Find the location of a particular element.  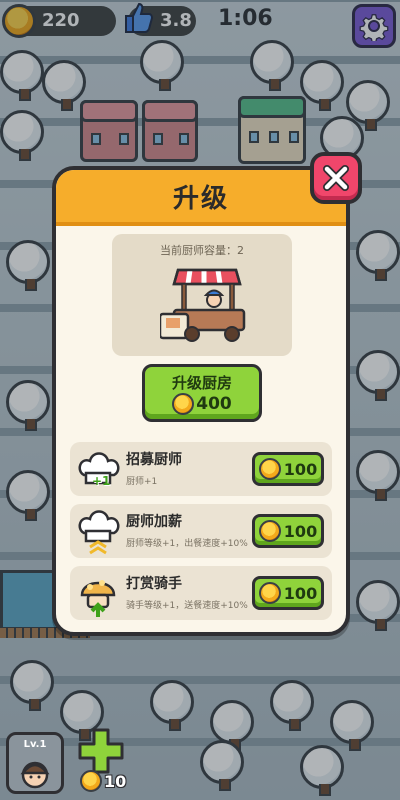

chef-avatar is located at coordinates (35, 775).